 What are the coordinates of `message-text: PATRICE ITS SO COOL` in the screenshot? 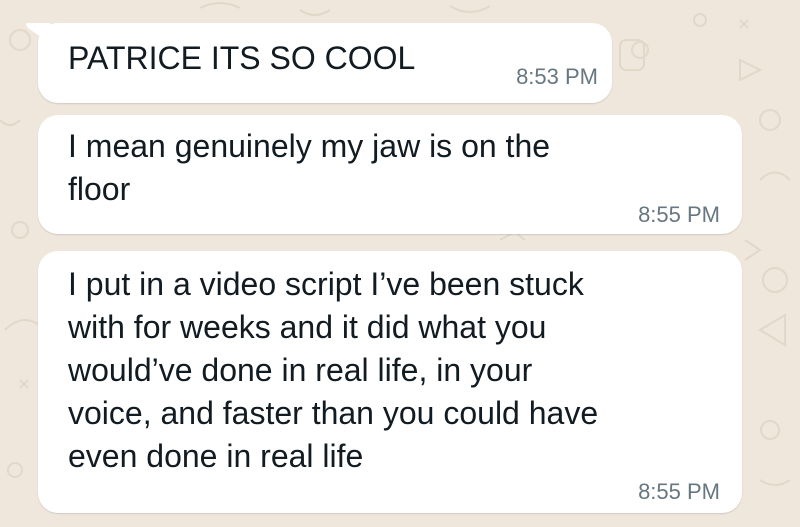 It's located at (242, 58).